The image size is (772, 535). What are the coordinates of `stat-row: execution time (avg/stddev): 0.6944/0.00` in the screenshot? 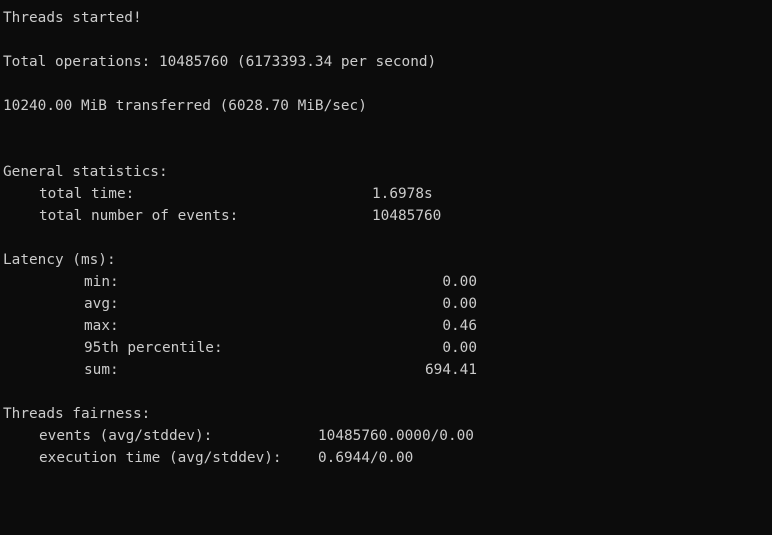 It's located at (387, 458).